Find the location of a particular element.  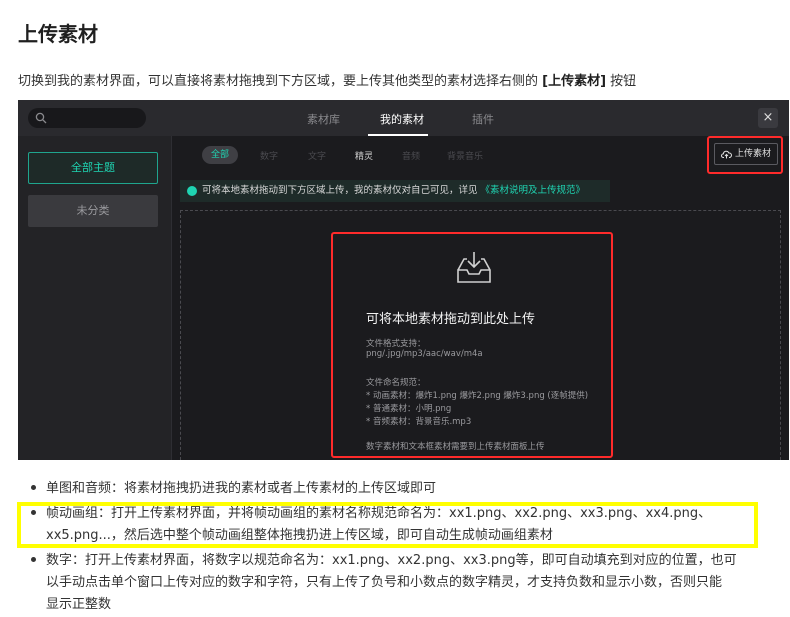

tab-plugins: 插件 is located at coordinates (483, 119).